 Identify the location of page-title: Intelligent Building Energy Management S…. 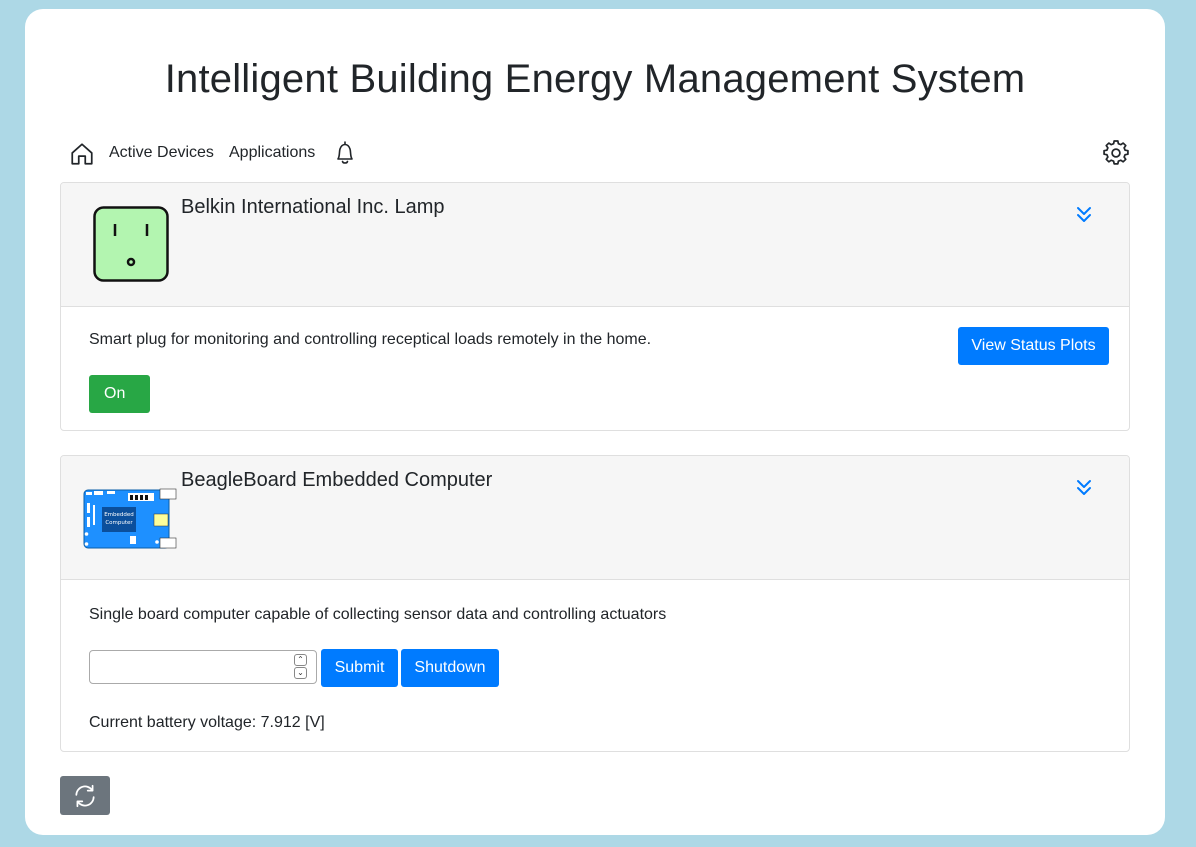
(595, 79).